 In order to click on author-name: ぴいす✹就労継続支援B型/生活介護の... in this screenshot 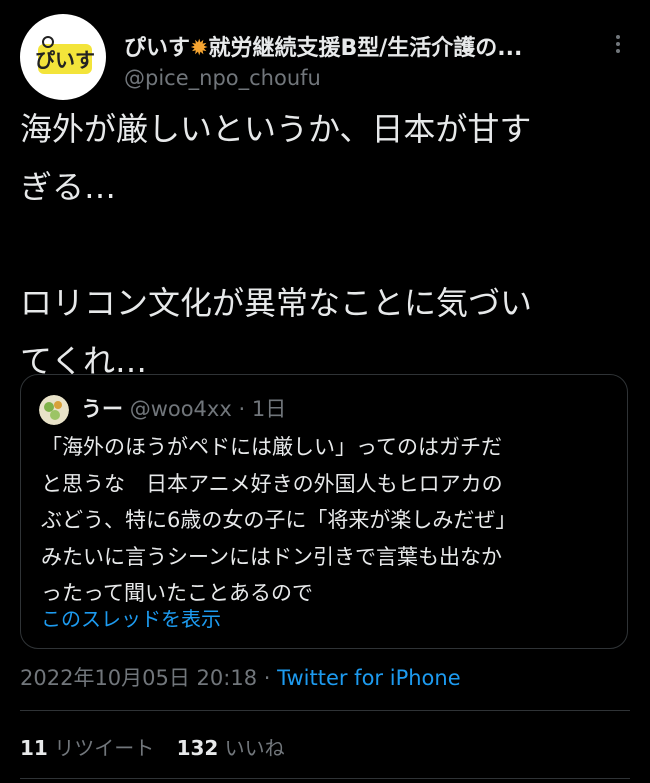, I will do `click(352, 46)`.